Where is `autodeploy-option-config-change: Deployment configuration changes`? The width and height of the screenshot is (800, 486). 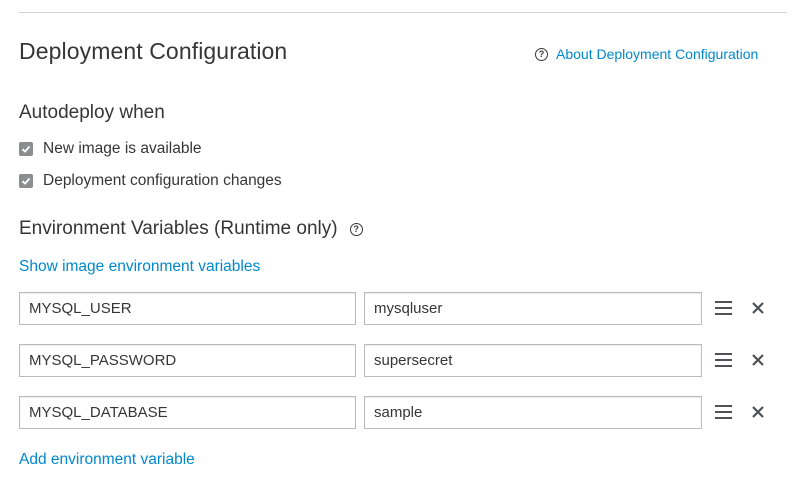
autodeploy-option-config-change: Deployment configuration changes is located at coordinates (150, 181).